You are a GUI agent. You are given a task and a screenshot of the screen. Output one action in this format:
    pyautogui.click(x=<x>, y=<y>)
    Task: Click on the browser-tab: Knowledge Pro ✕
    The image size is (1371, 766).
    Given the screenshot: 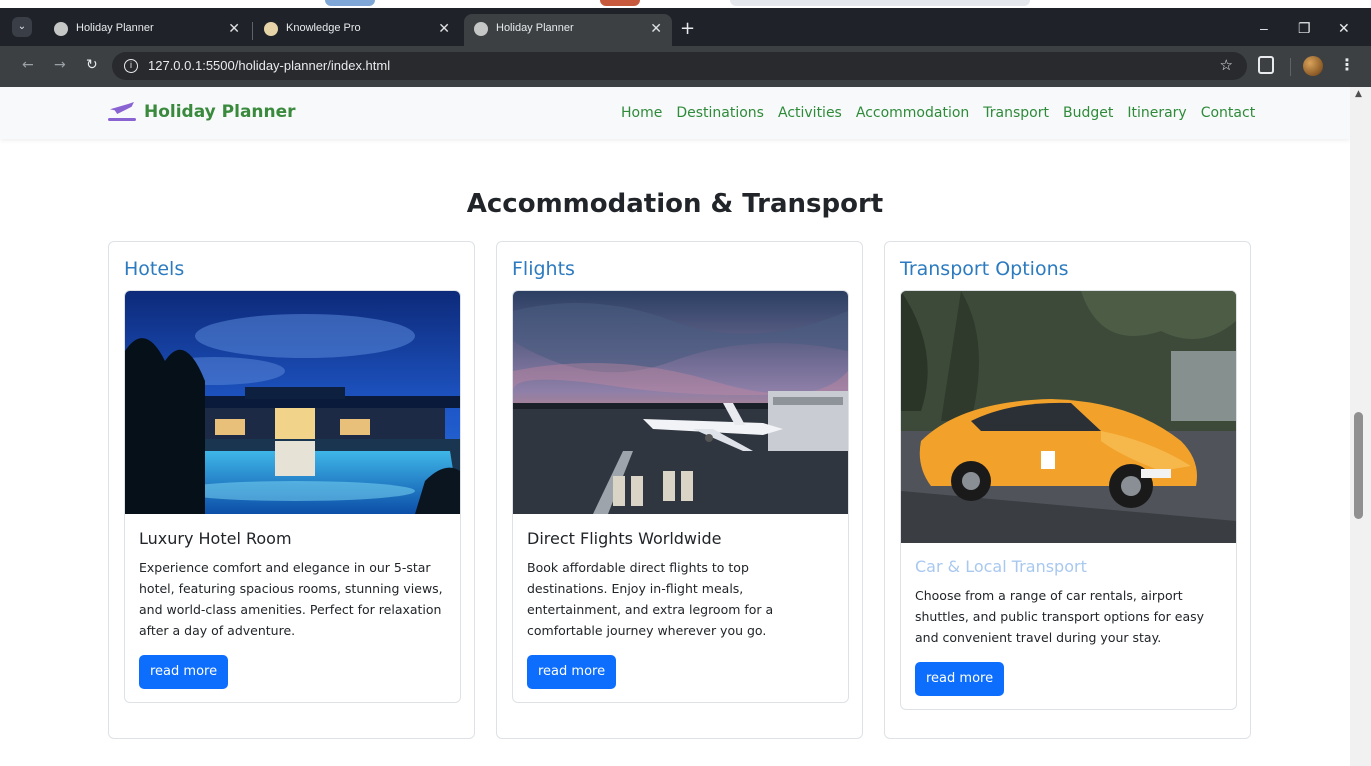 What is the action you would take?
    pyautogui.click(x=357, y=30)
    